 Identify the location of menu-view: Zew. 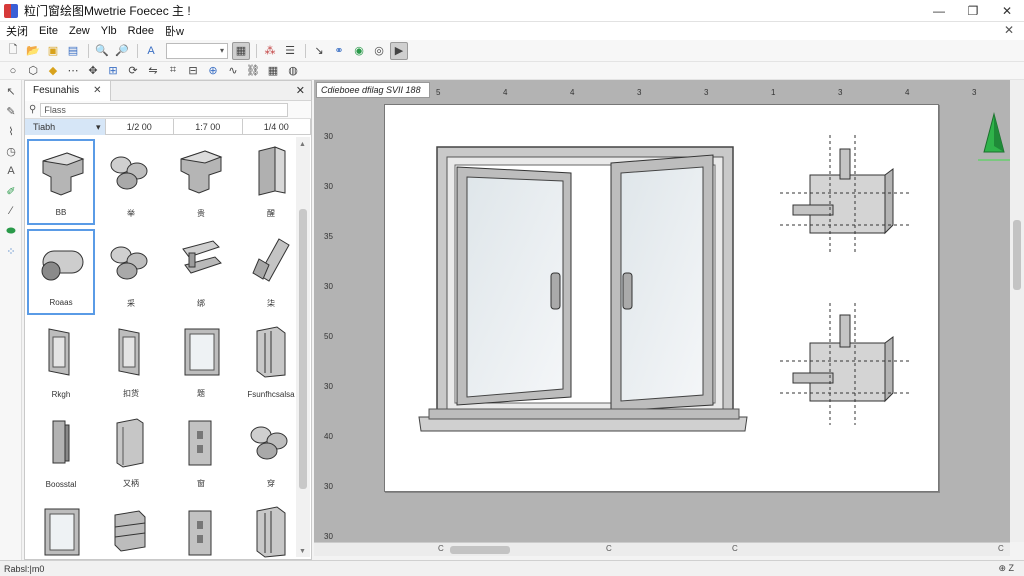
(83, 31).